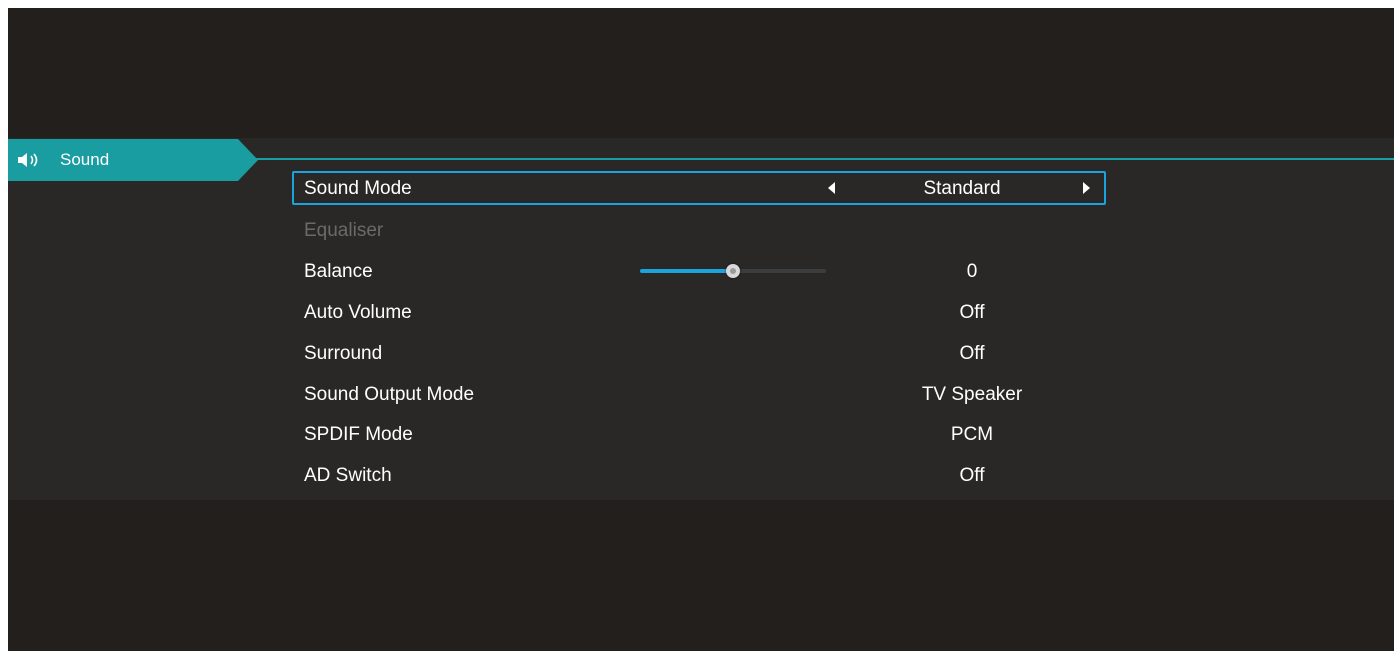  I want to click on balance-slider, so click(733, 271).